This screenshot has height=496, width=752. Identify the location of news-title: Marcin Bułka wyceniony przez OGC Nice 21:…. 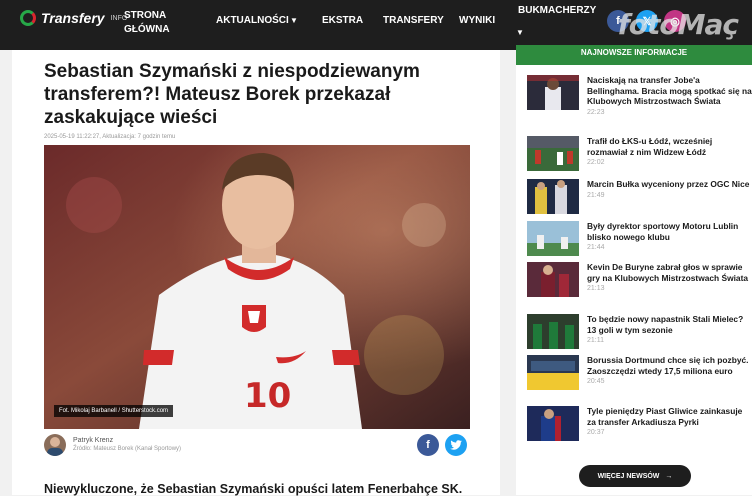
(669, 190).